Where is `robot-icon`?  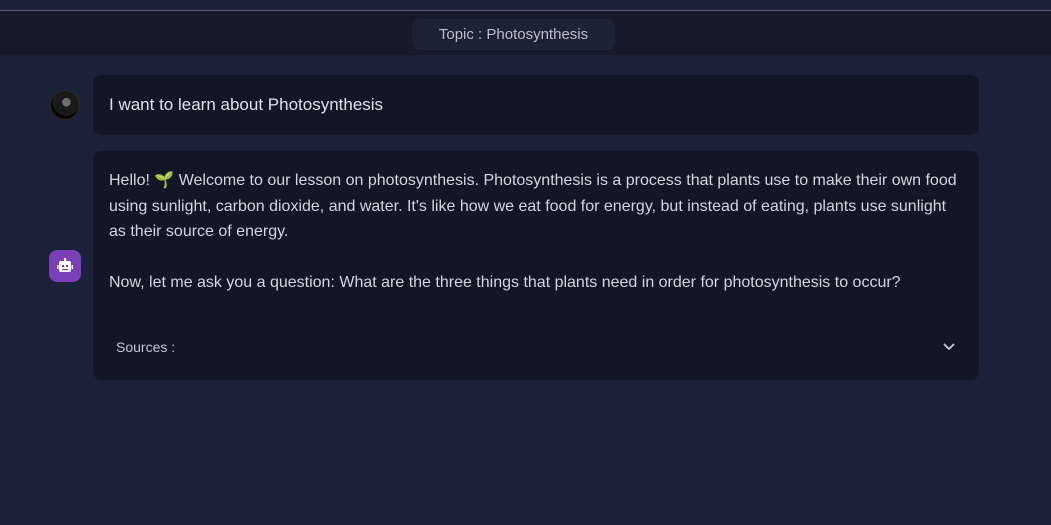 robot-icon is located at coordinates (65, 266).